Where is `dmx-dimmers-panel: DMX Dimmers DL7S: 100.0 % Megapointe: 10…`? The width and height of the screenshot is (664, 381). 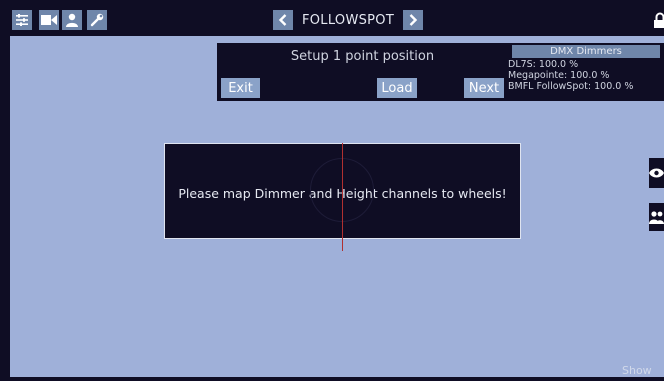 dmx-dimmers-panel: DMX Dimmers DL7S: 100.0 % Megapointe: 10… is located at coordinates (586, 72).